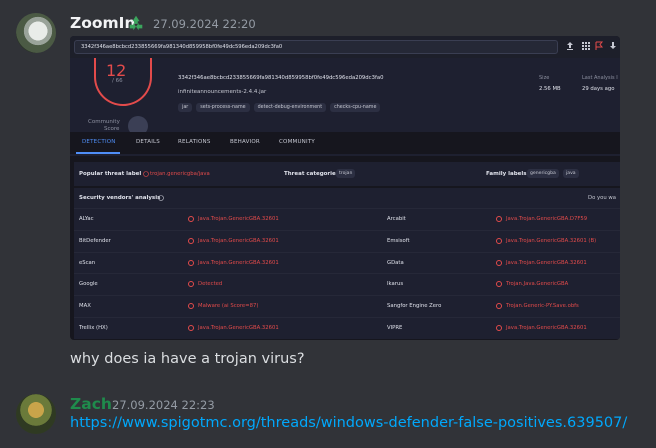  Describe the element at coordinates (187, 359) in the screenshot. I see `message-text: why does ia have a trojan virus?` at that location.